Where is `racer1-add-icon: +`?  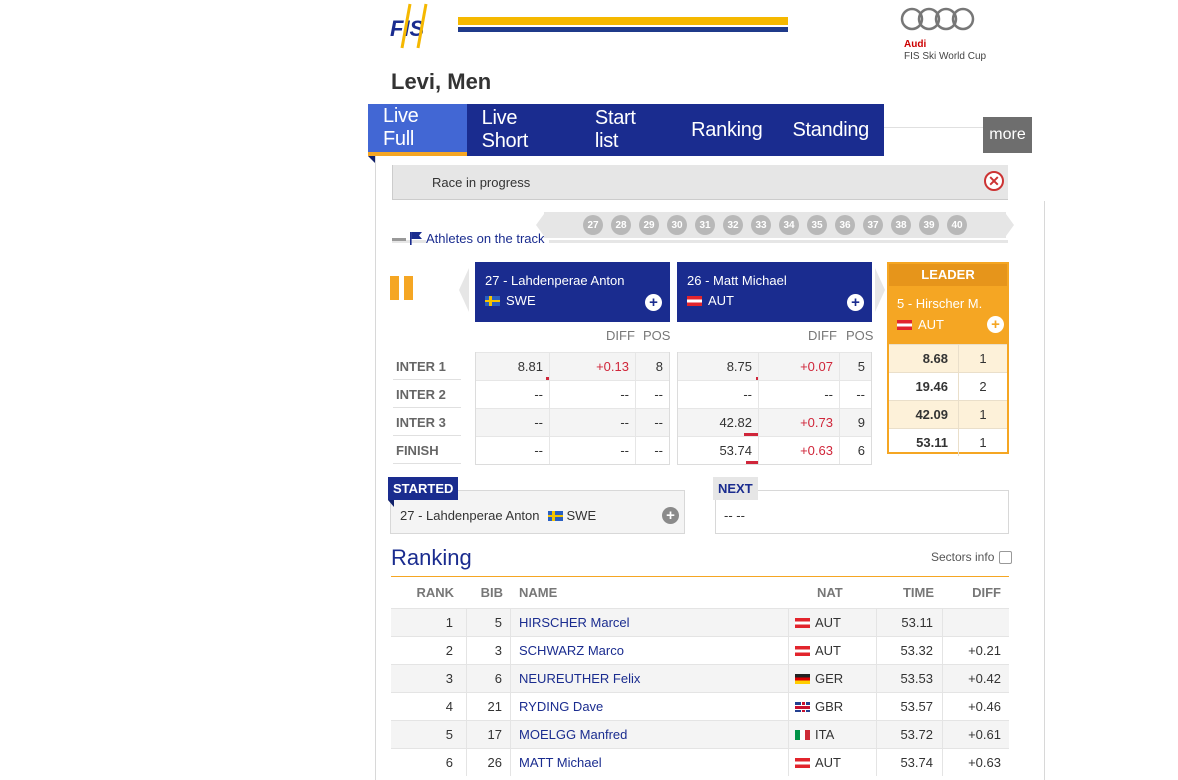 racer1-add-icon: + is located at coordinates (653, 302).